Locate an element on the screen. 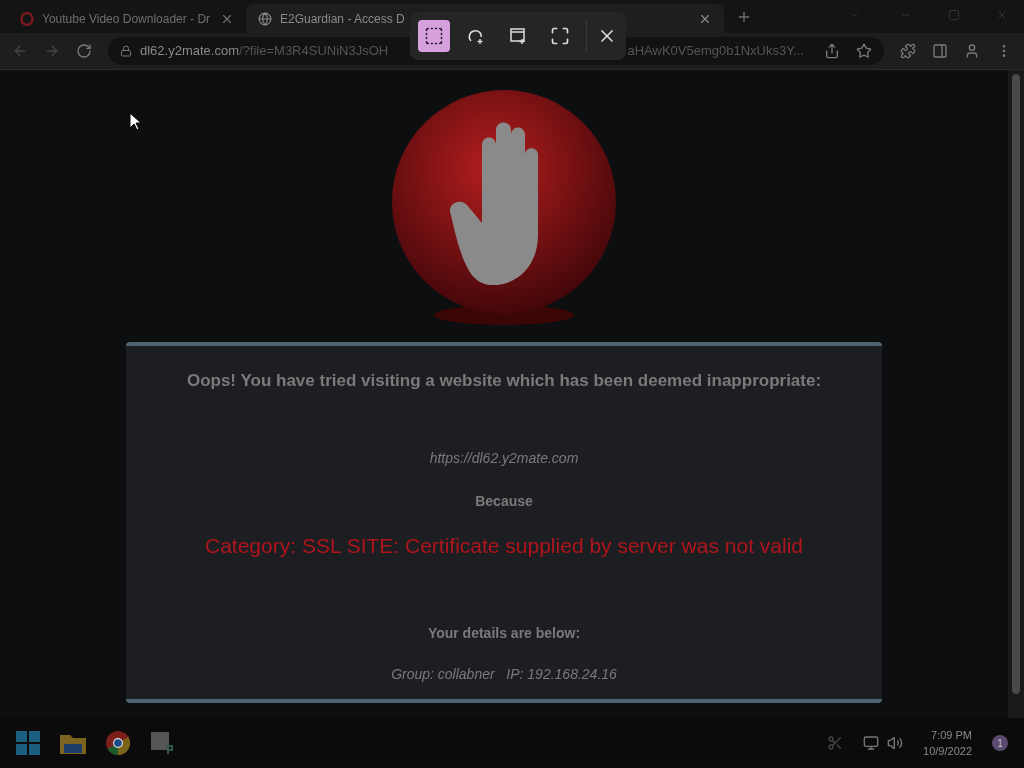  url-host: dl62.y2mate.com is located at coordinates (189, 51).